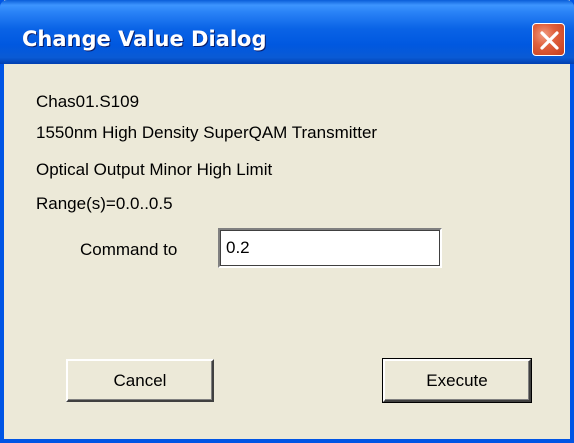  Describe the element at coordinates (140, 380) in the screenshot. I see `cancel-button: Cancel` at that location.